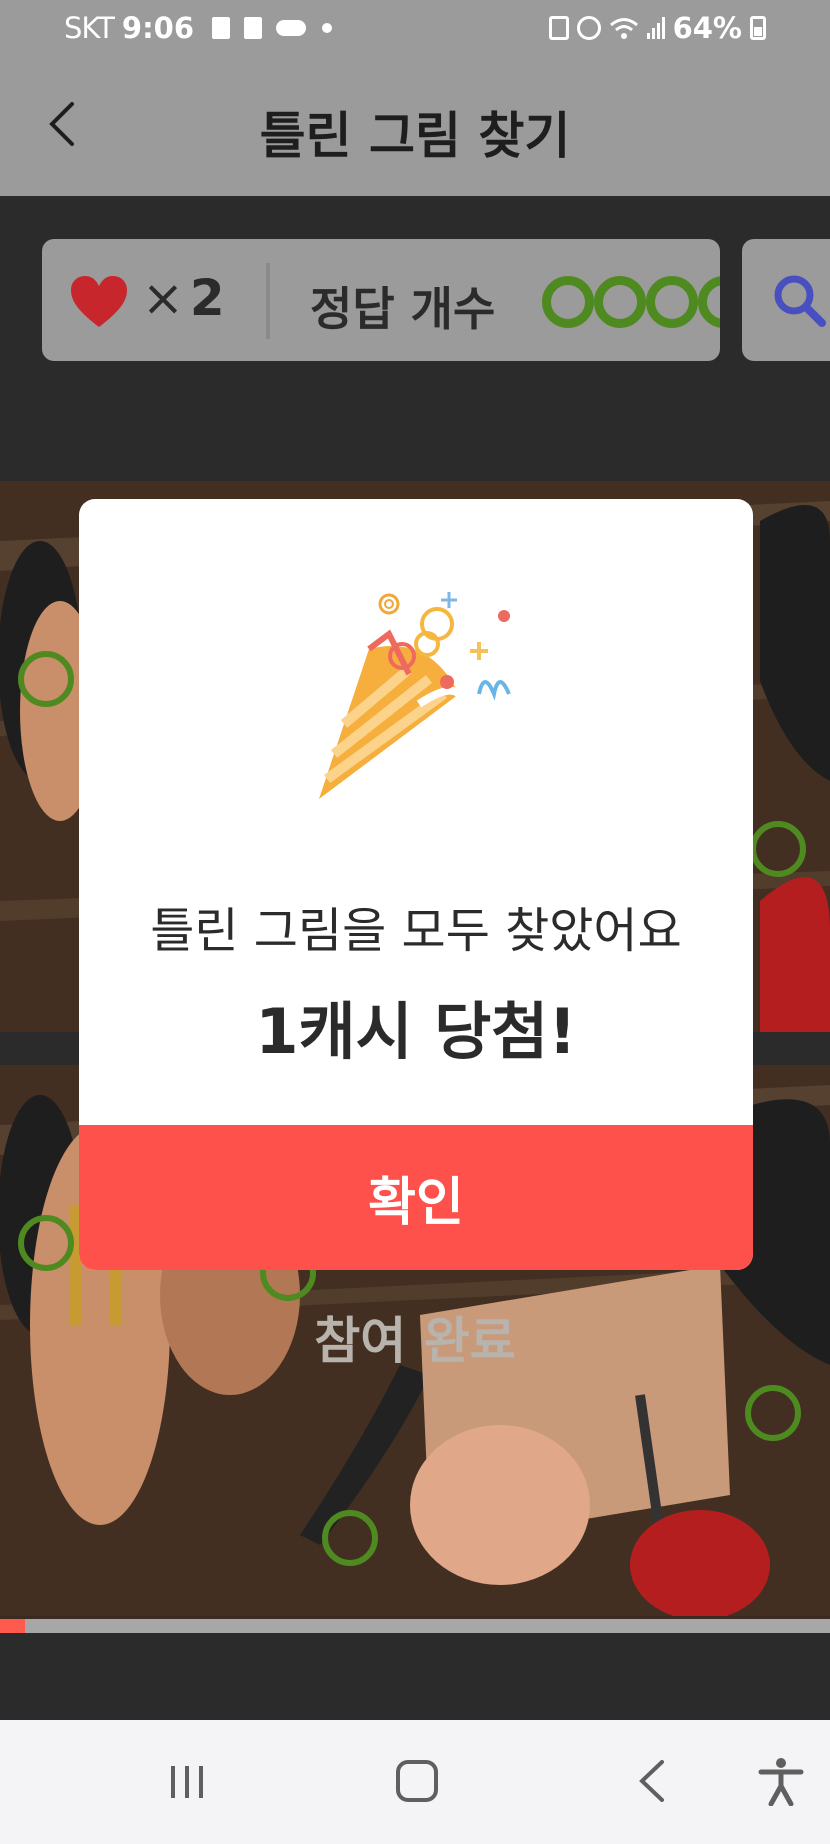  What do you see at coordinates (415, 136) in the screenshot?
I see `page-title: 틀린 그림 찾기` at bounding box center [415, 136].